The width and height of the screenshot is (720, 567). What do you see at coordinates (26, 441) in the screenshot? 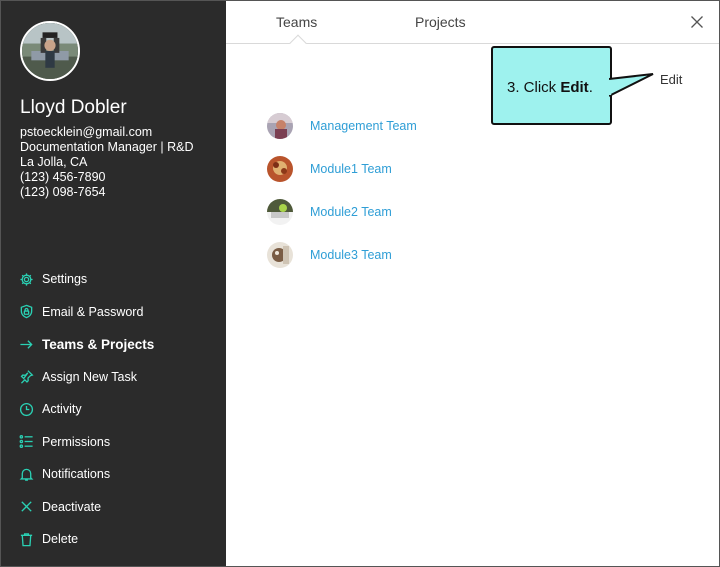
I see `list-icon` at bounding box center [26, 441].